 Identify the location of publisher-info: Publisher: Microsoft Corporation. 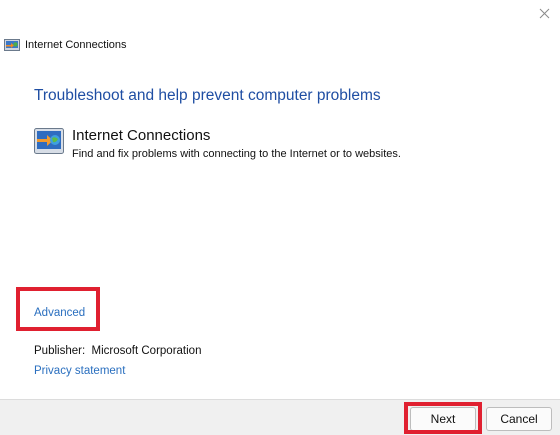
(117, 351).